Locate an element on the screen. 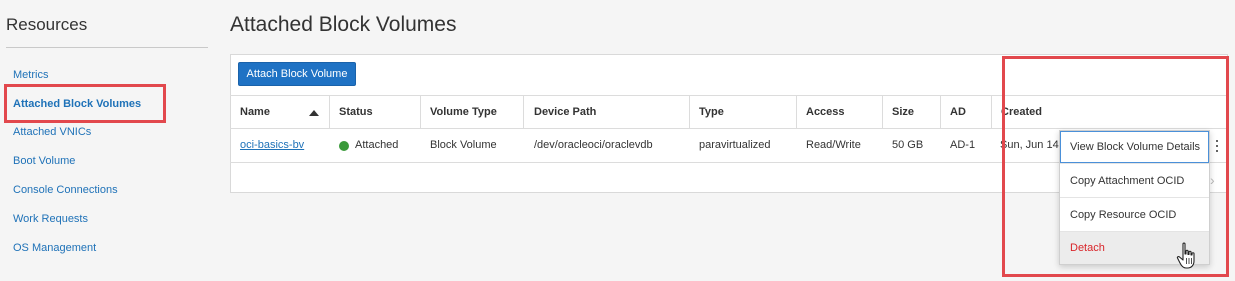 The image size is (1235, 281). kebab-menu-icon is located at coordinates (1217, 146).